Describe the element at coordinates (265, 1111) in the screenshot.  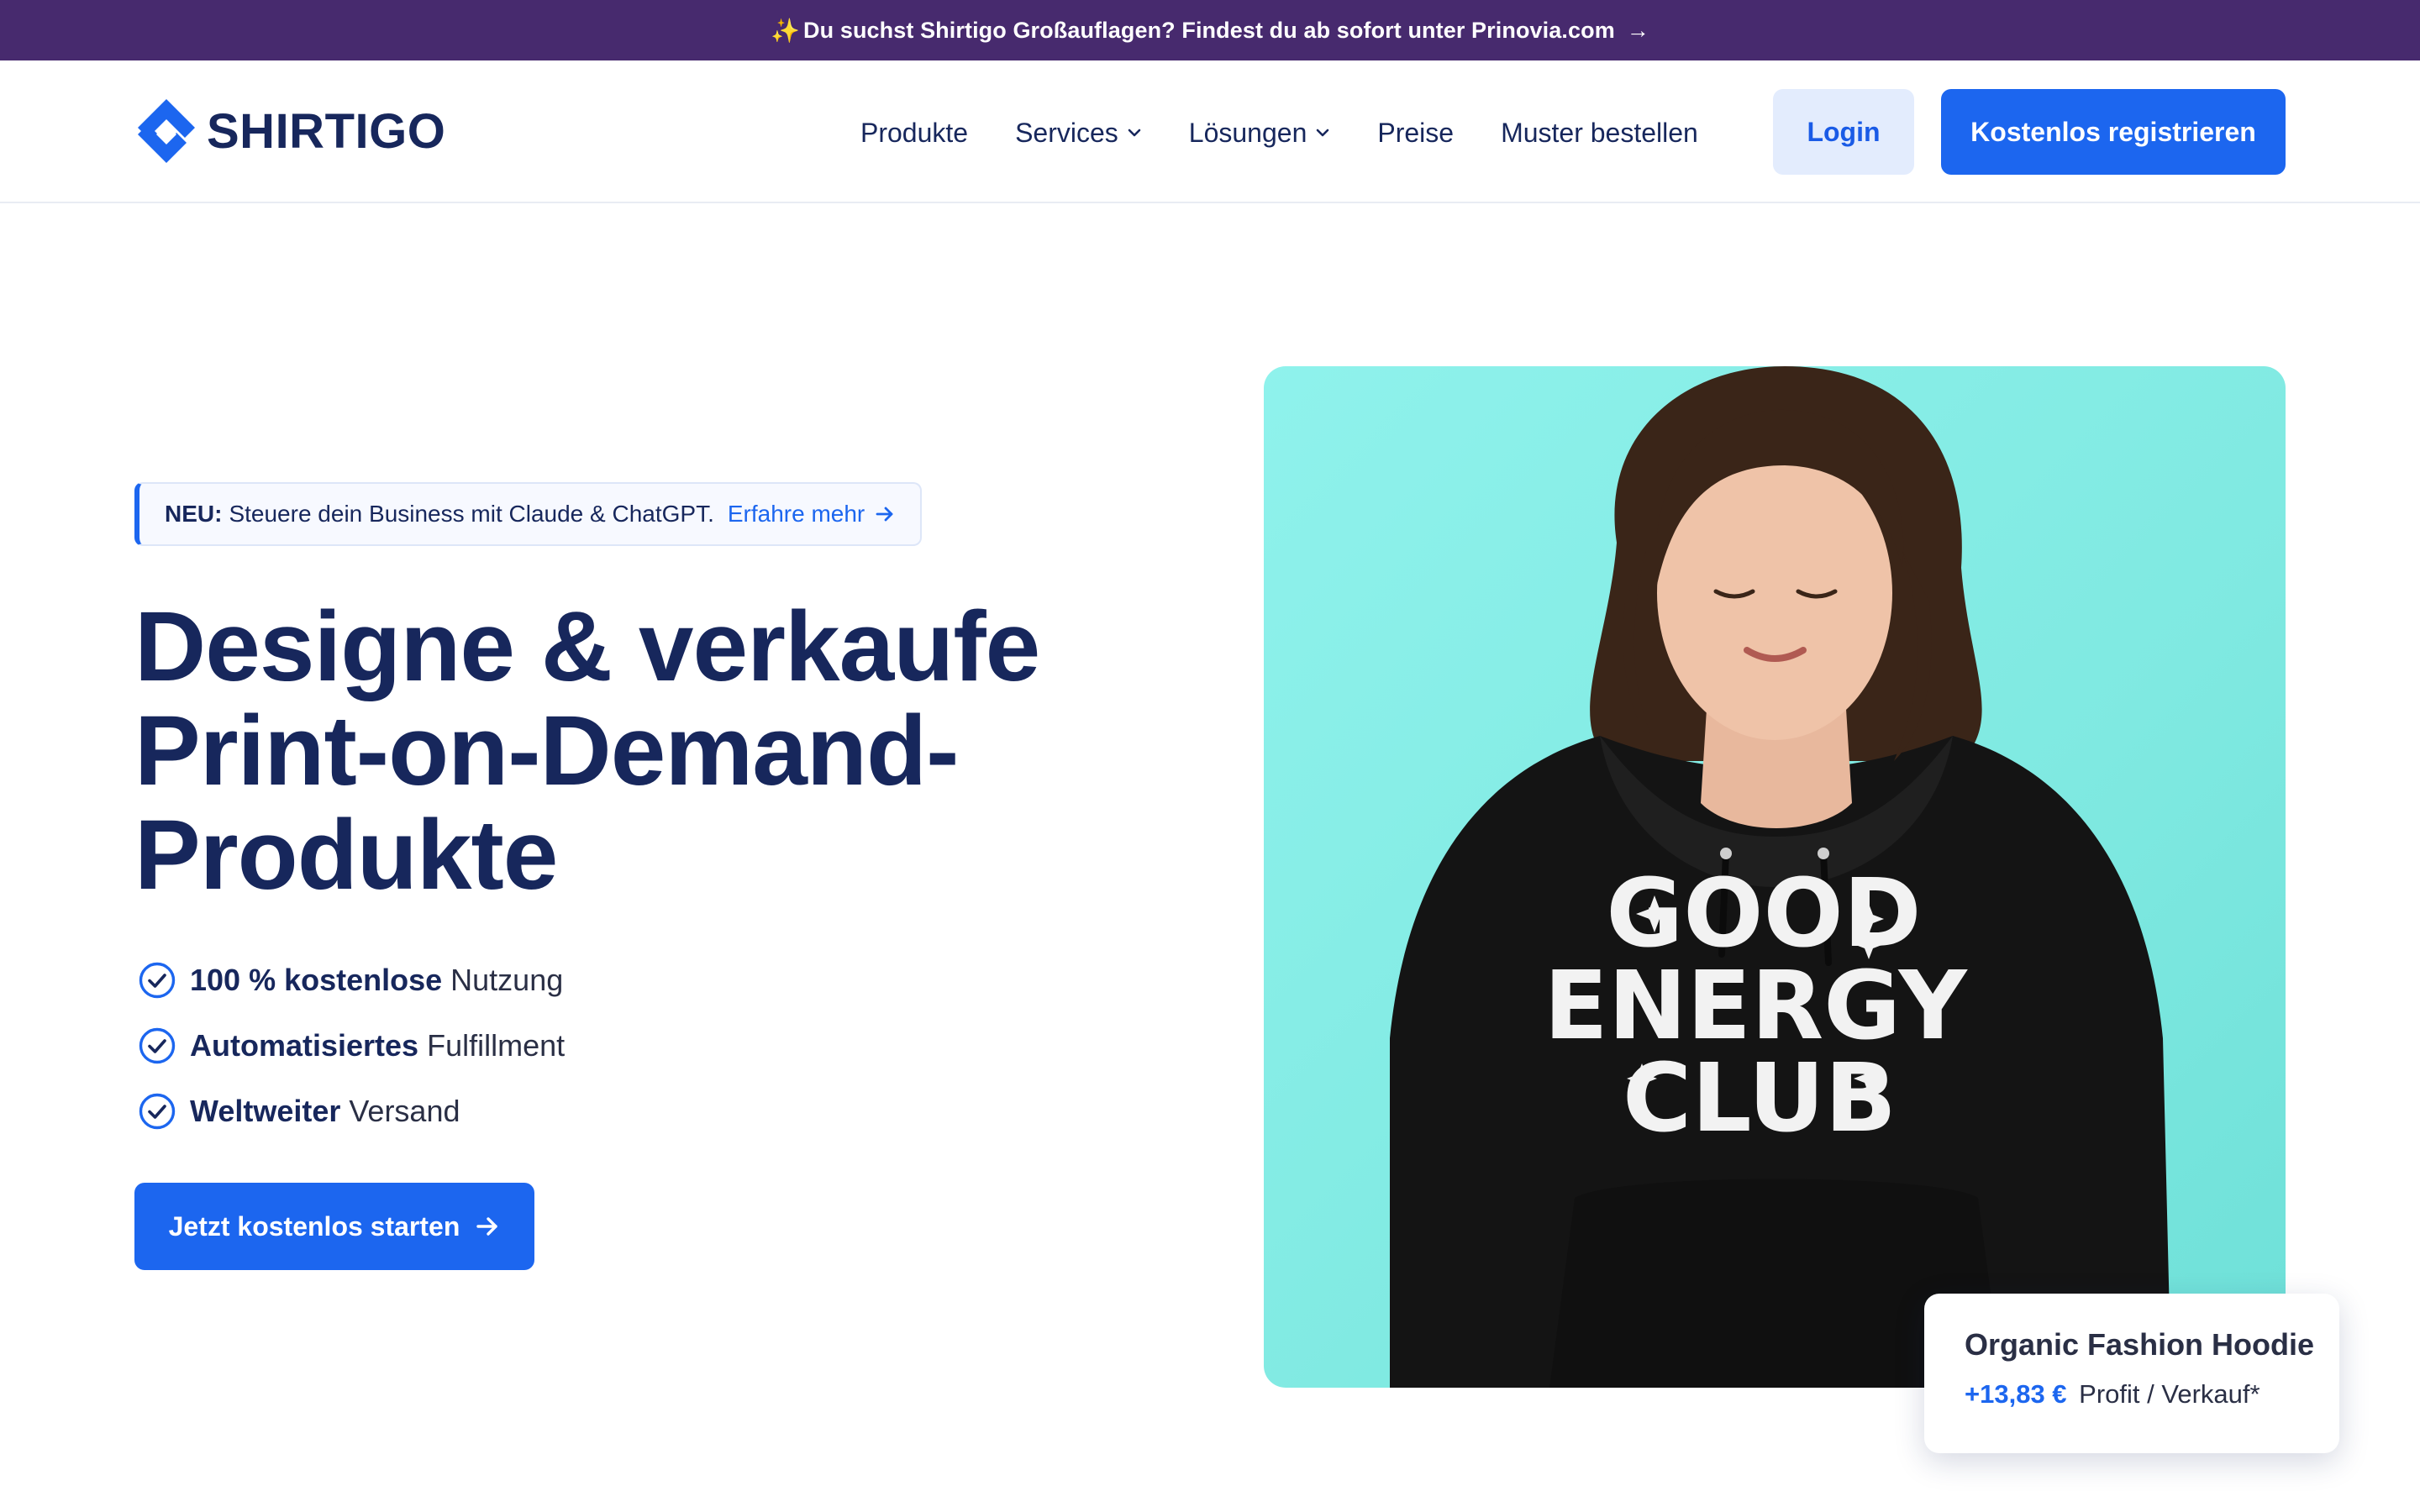
I see `feature-bold: Weltweiter` at that location.